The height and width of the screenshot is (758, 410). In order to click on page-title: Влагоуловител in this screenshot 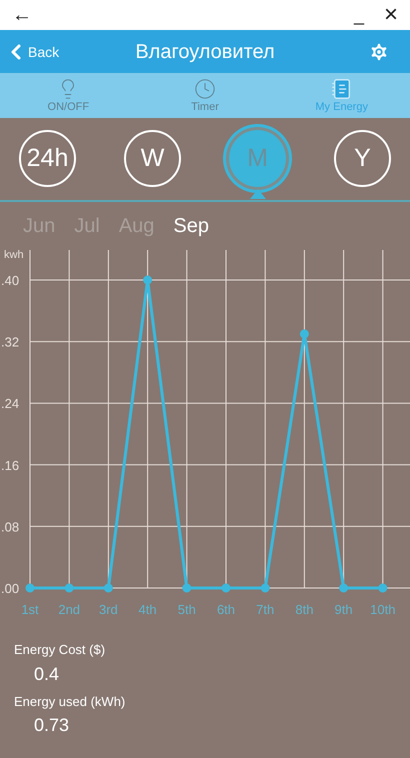, I will do `click(205, 52)`.